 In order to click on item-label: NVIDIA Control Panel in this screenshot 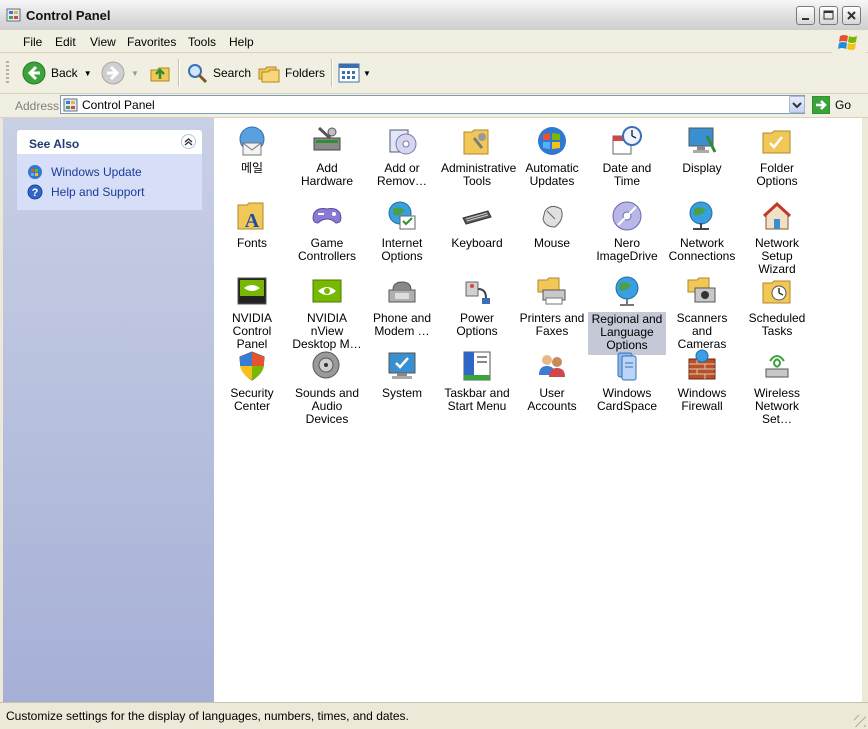, I will do `click(251, 331)`.